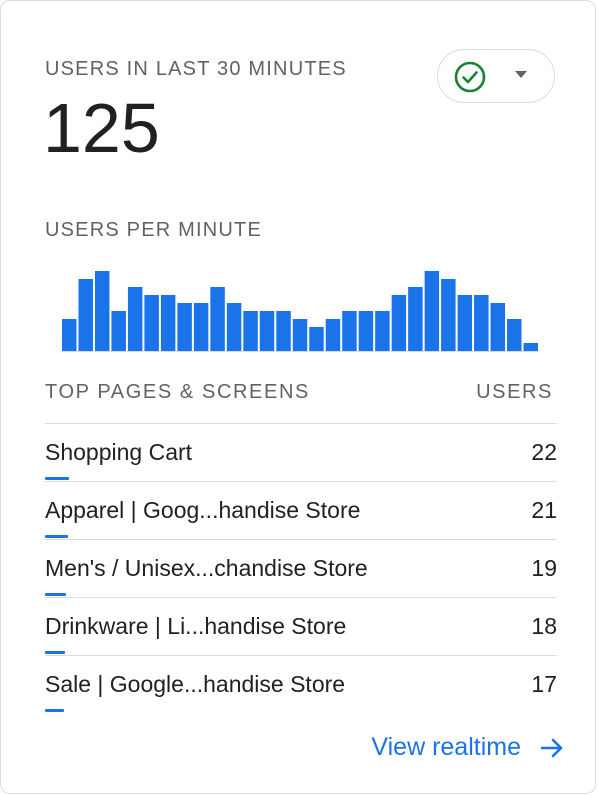  What do you see at coordinates (118, 452) in the screenshot?
I see `page-name: Shopping Cart` at bounding box center [118, 452].